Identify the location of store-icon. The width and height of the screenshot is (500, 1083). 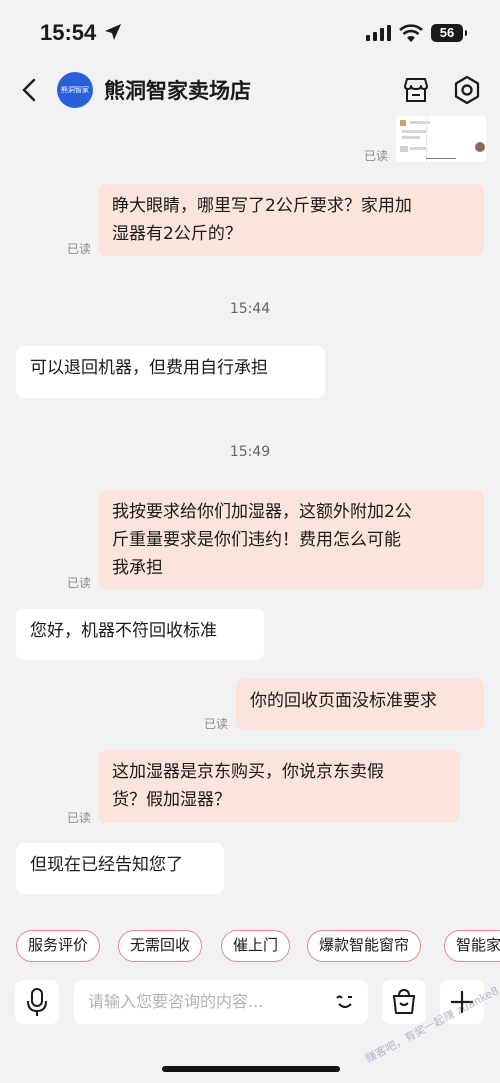
(416, 90).